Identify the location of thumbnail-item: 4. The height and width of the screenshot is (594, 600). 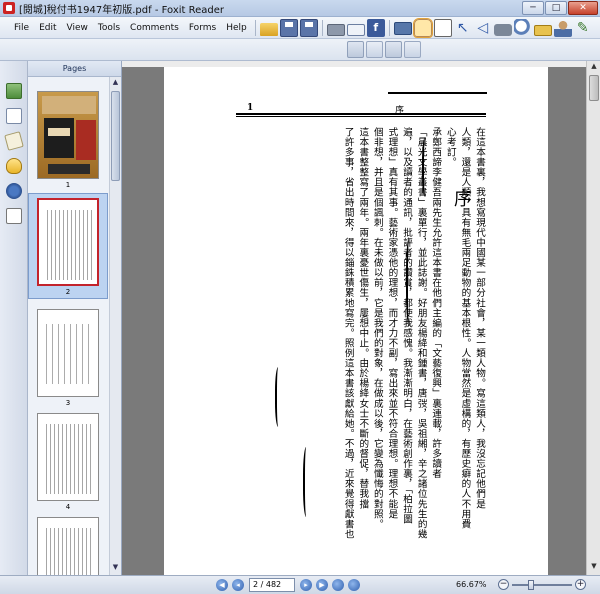
(68, 462).